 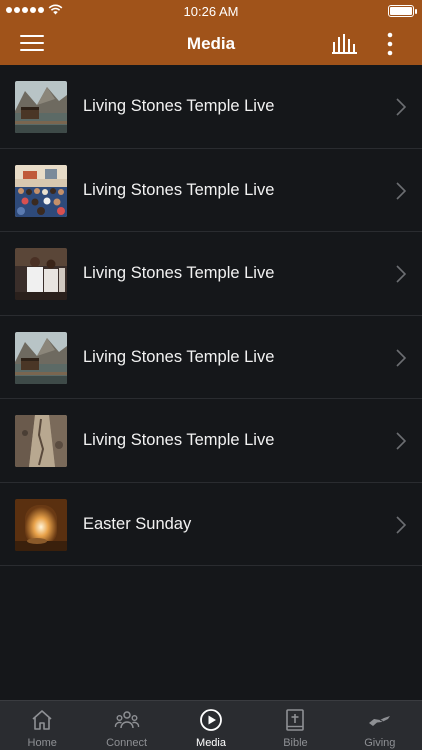 I want to click on thumbnail-empty-tomb, so click(x=41, y=524).